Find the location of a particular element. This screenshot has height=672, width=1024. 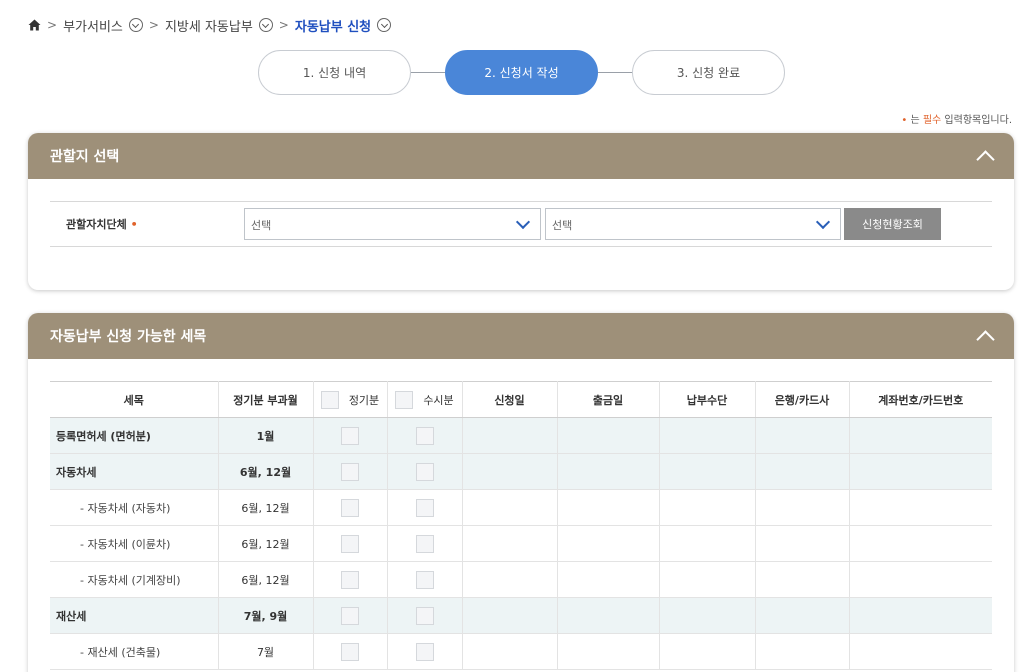

tax-name-cell: - 자동차세 (자동차) is located at coordinates (134, 507).